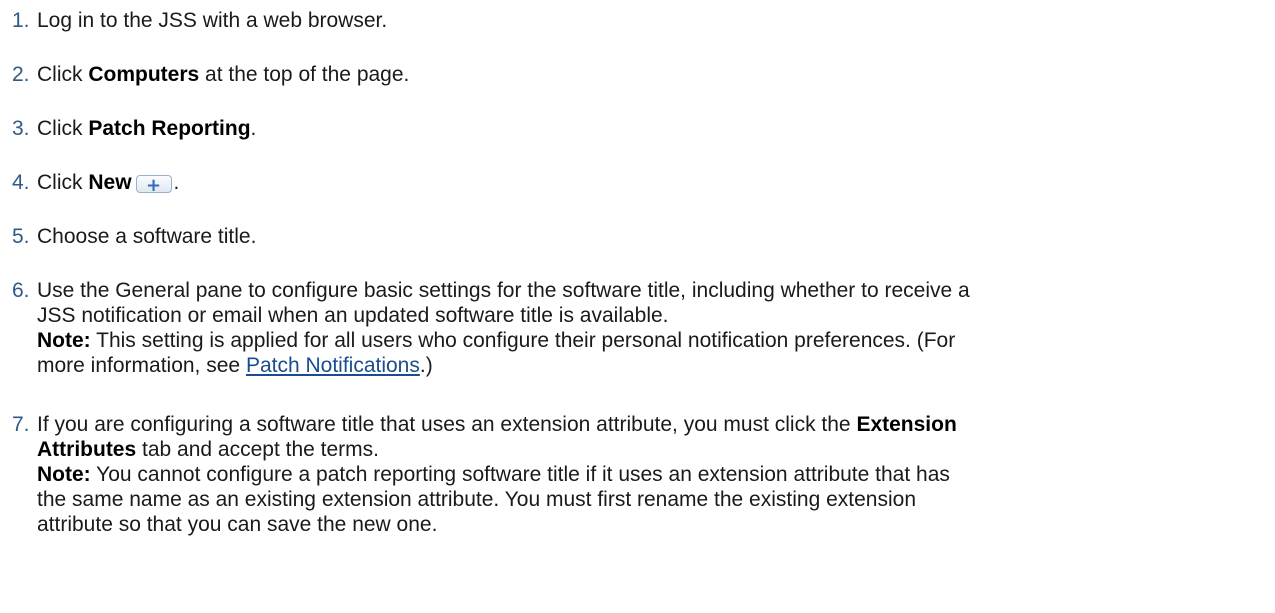 This screenshot has height=613, width=1275. What do you see at coordinates (141, 365) in the screenshot?
I see `note-text: more information, see` at bounding box center [141, 365].